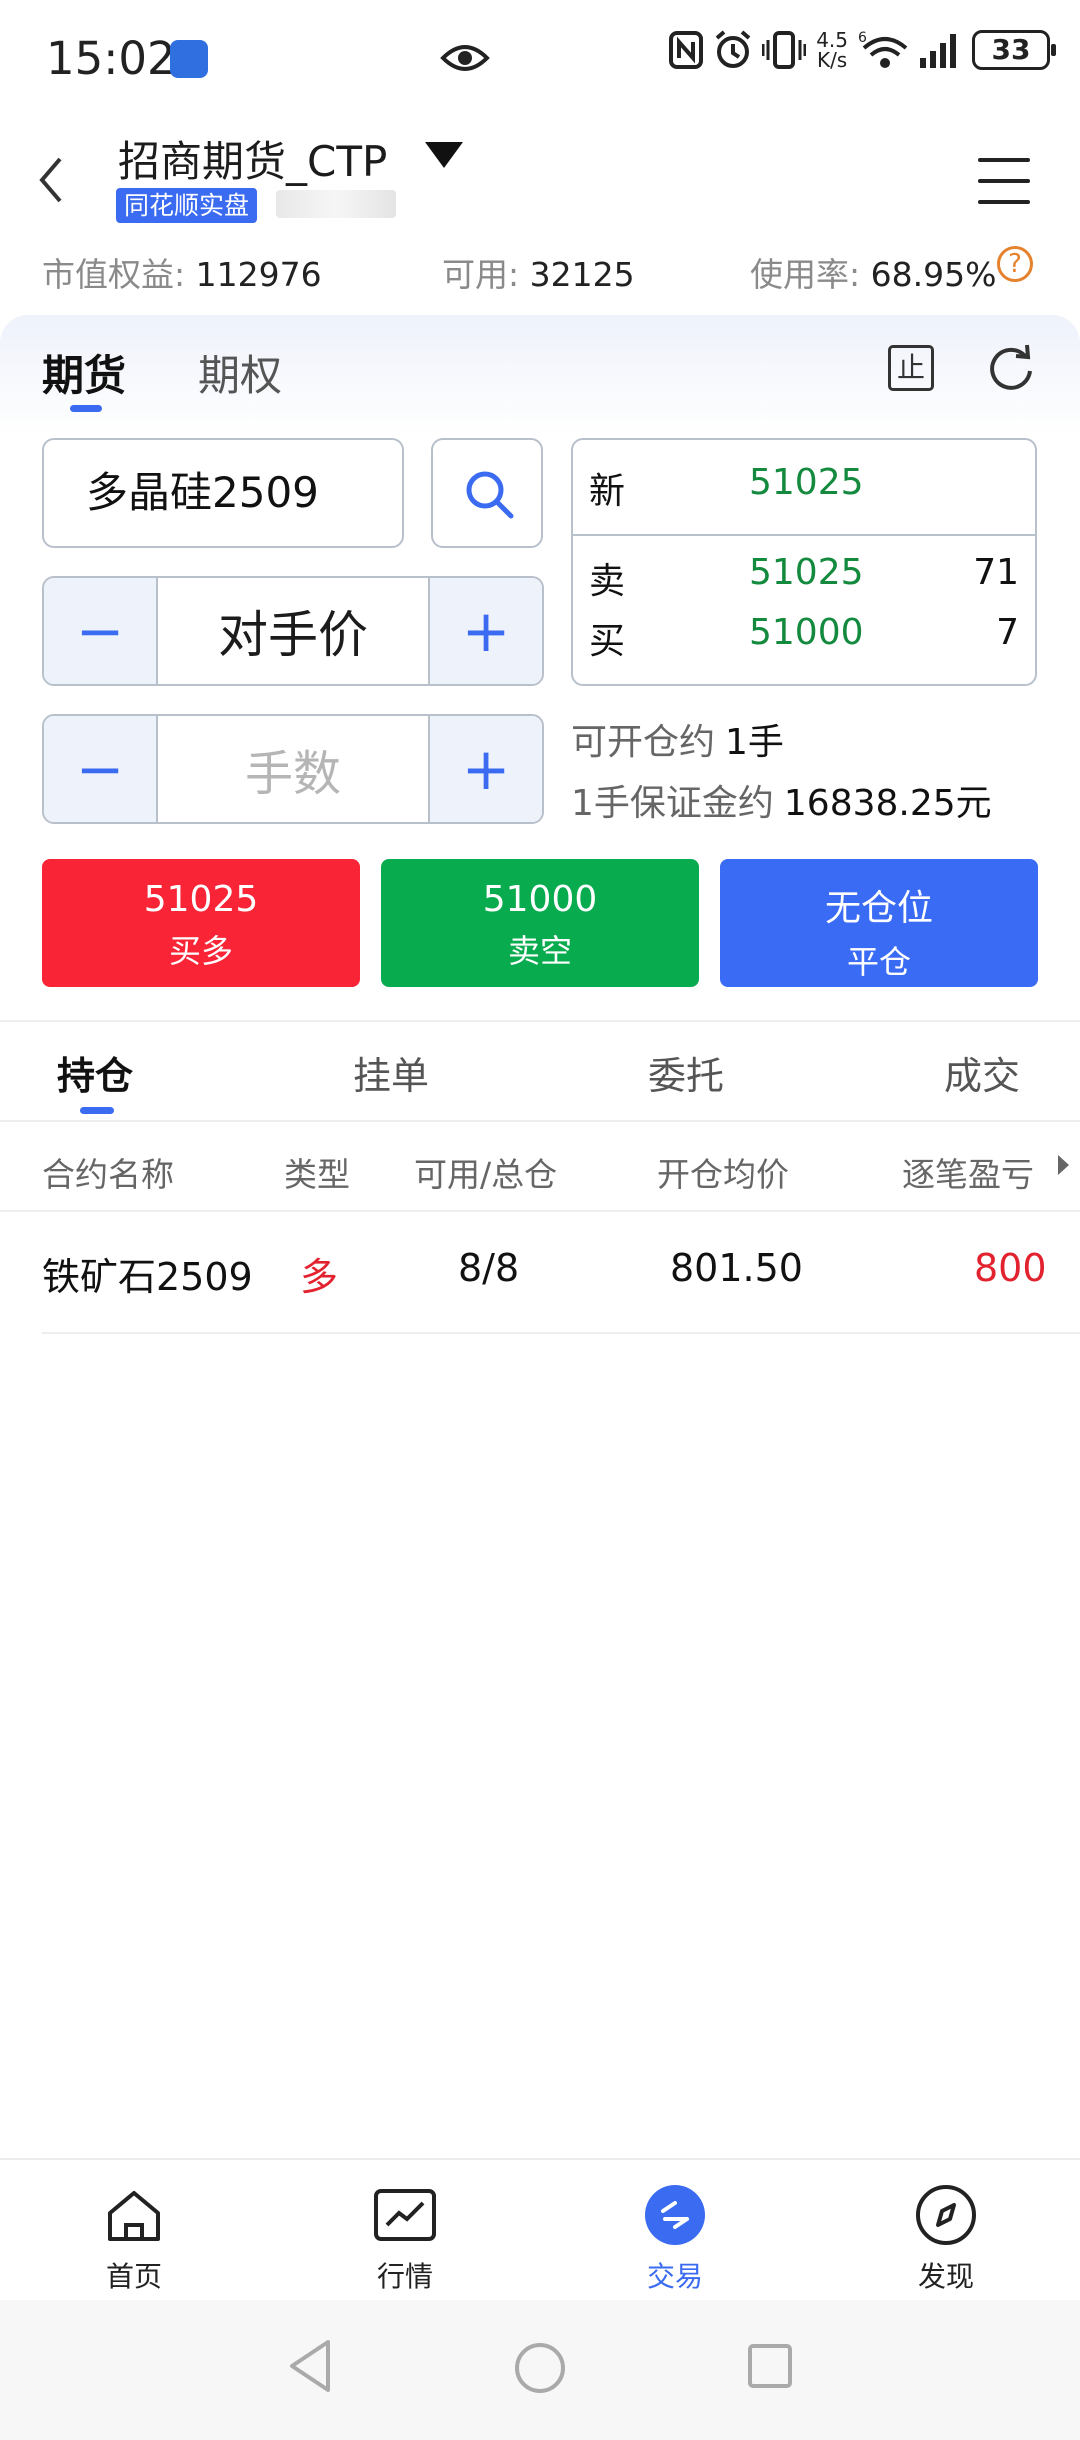 This screenshot has width=1080, height=2440. What do you see at coordinates (832, 50) in the screenshot?
I see `network-speed: 4.5 K/s` at bounding box center [832, 50].